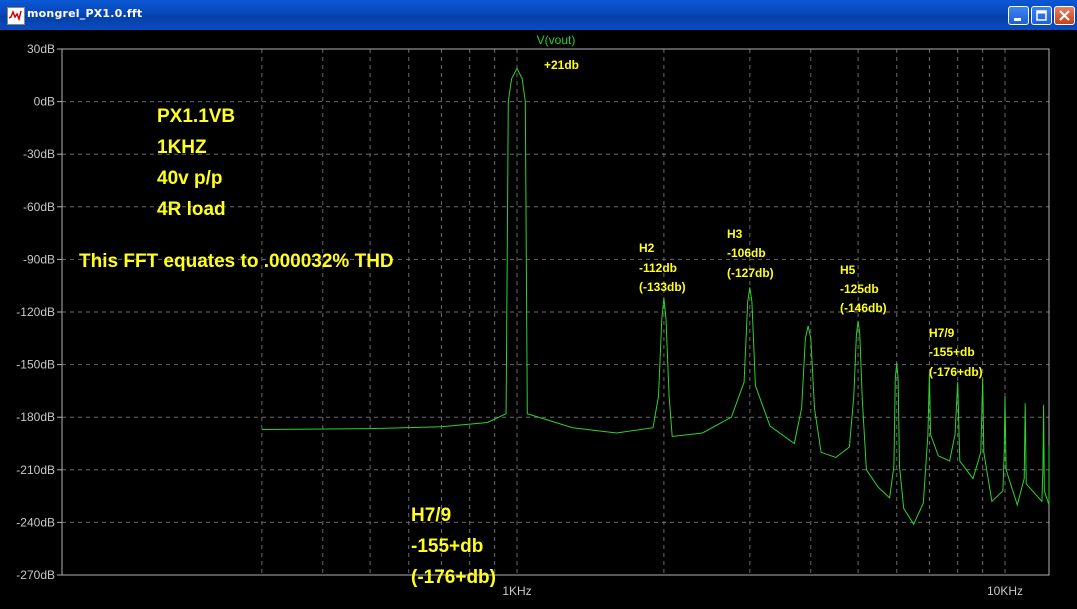 The width and height of the screenshot is (1077, 609). I want to click on x-tick-label: 1KHz, so click(516, 591).